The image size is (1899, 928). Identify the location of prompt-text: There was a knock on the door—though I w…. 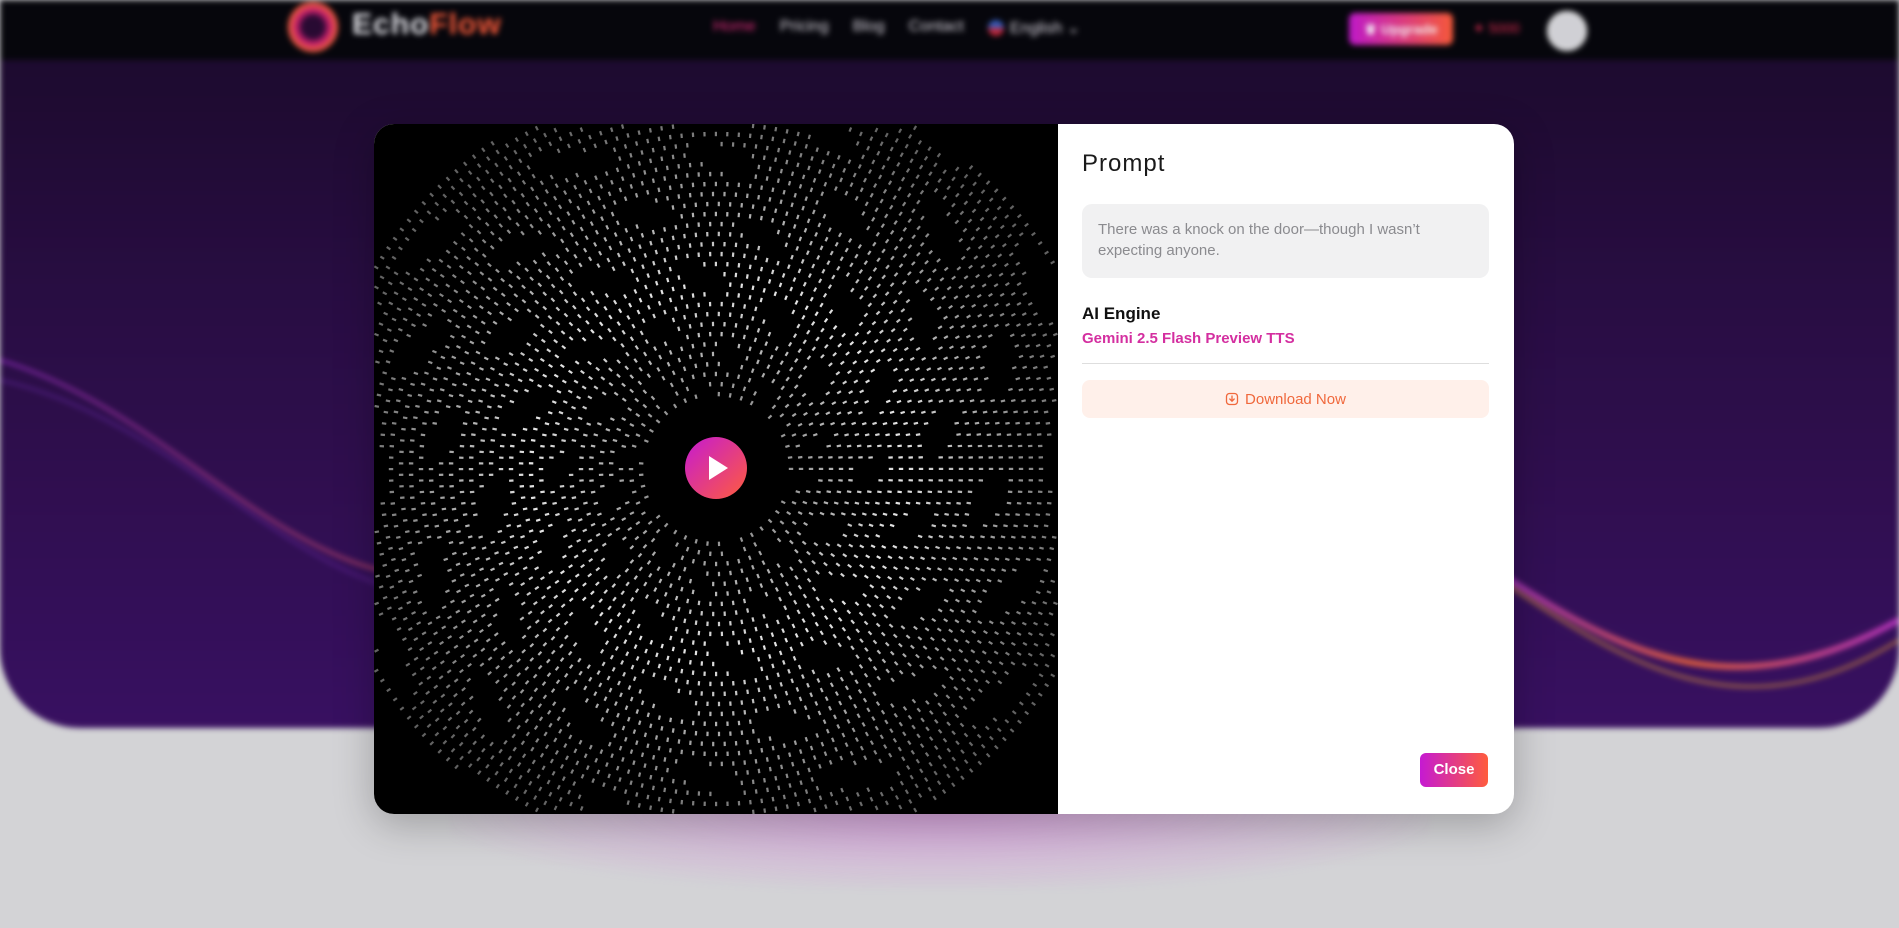
(1285, 241).